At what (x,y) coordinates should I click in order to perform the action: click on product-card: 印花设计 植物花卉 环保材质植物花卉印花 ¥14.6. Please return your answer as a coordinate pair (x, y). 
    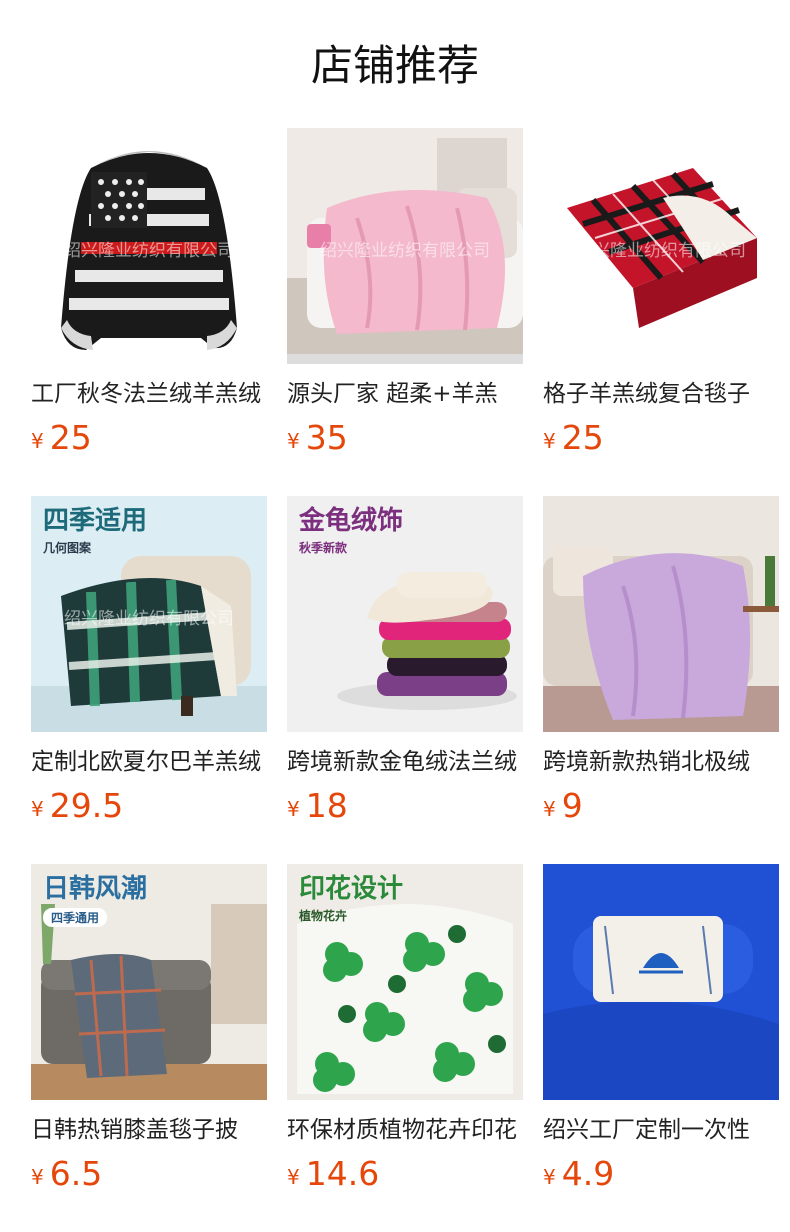
    Looking at the image, I should click on (405, 1029).